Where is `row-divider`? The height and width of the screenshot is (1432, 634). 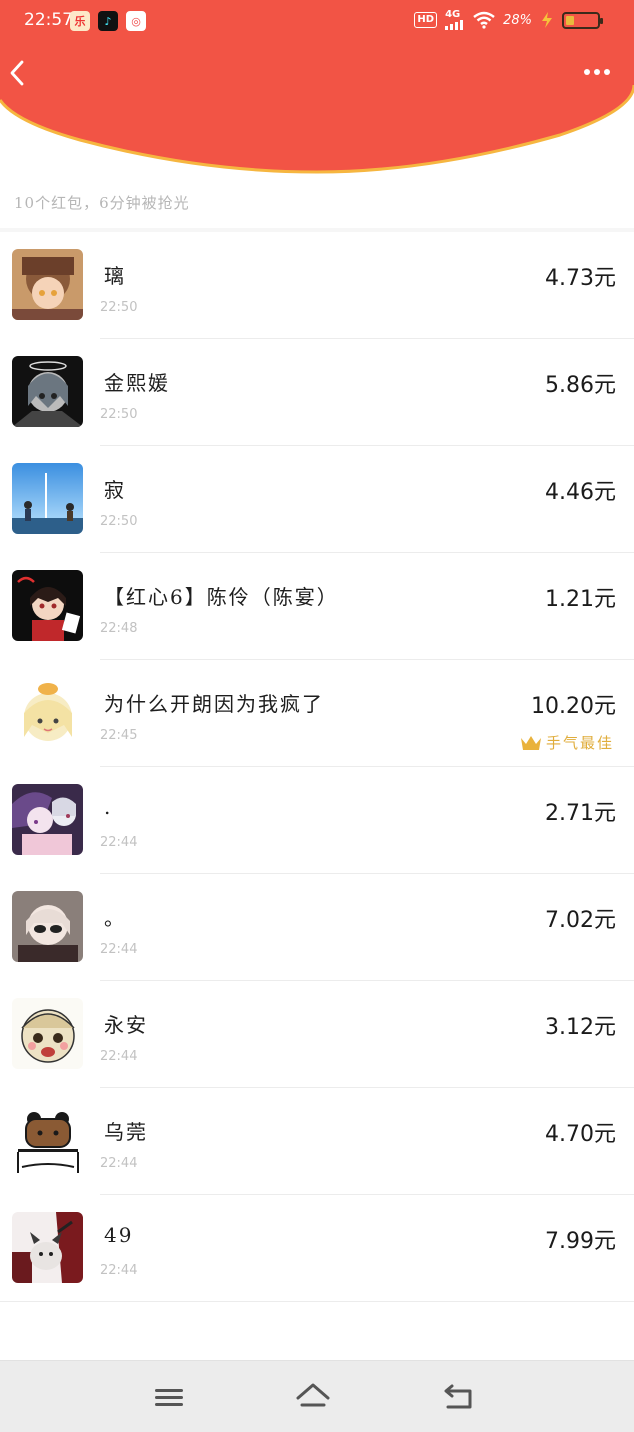
row-divider is located at coordinates (317, 1301).